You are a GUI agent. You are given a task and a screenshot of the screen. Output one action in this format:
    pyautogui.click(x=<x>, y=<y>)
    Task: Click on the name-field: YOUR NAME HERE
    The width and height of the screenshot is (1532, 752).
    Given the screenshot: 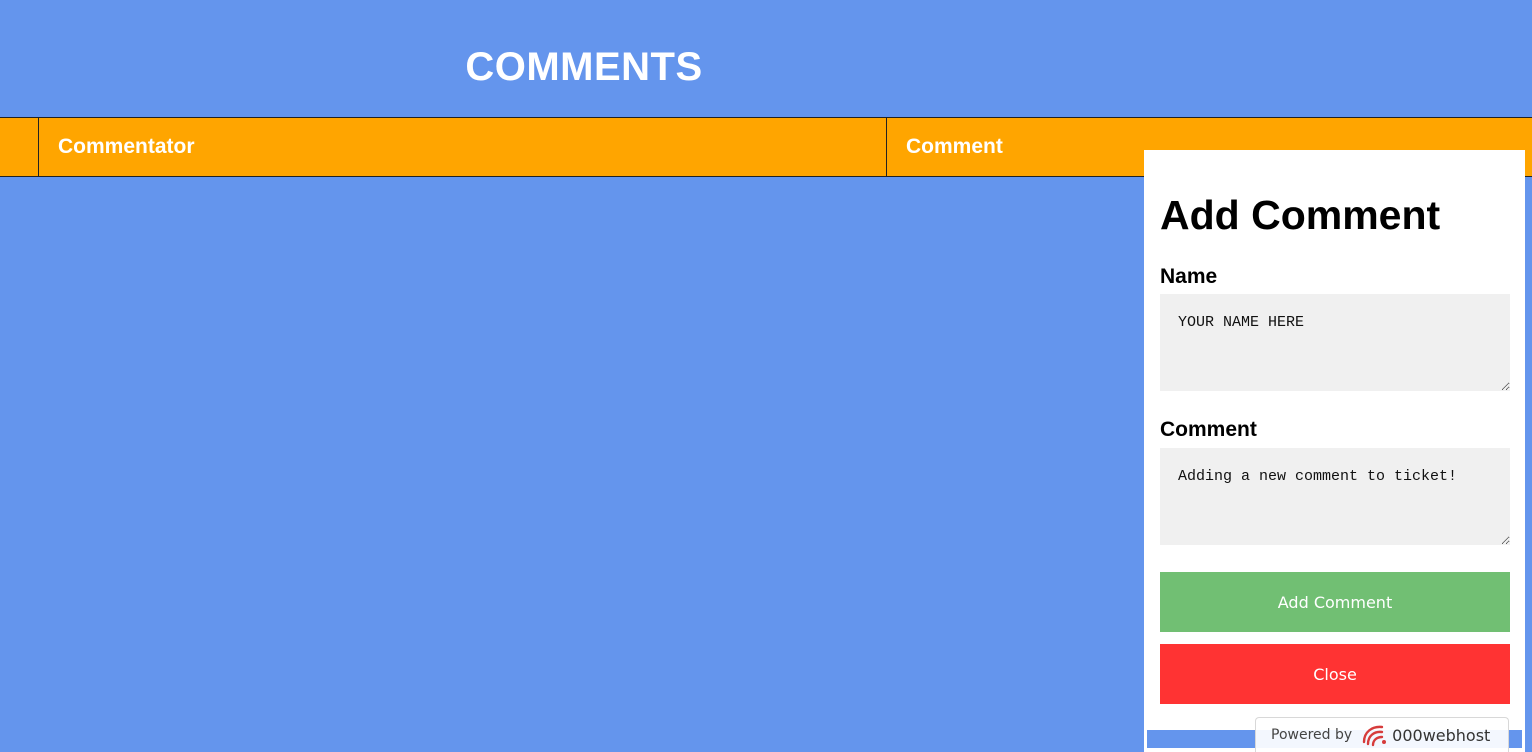 What is the action you would take?
    pyautogui.click(x=1335, y=342)
    